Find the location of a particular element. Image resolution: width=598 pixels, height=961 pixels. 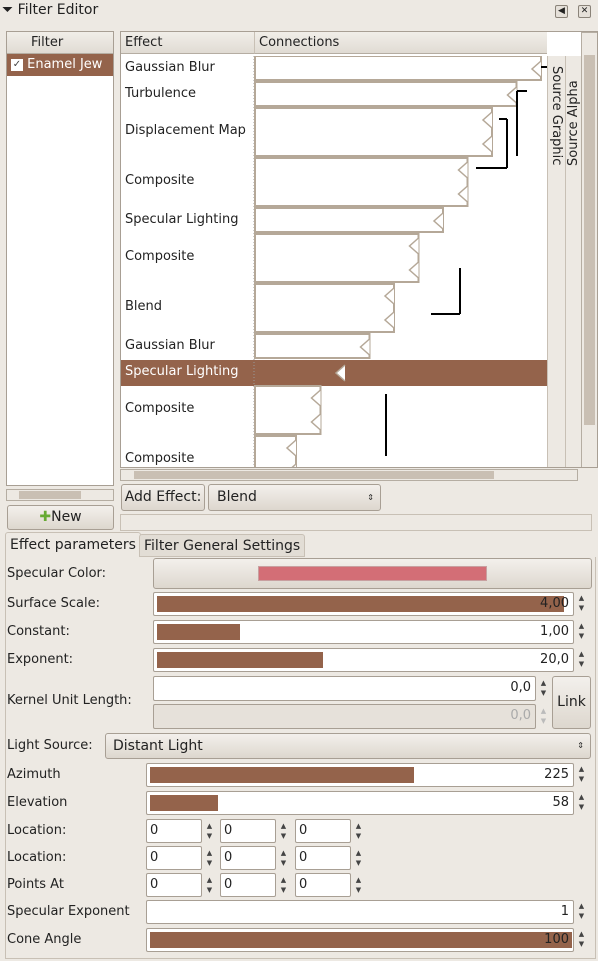

location1-input-1: 0 is located at coordinates (248, 831).